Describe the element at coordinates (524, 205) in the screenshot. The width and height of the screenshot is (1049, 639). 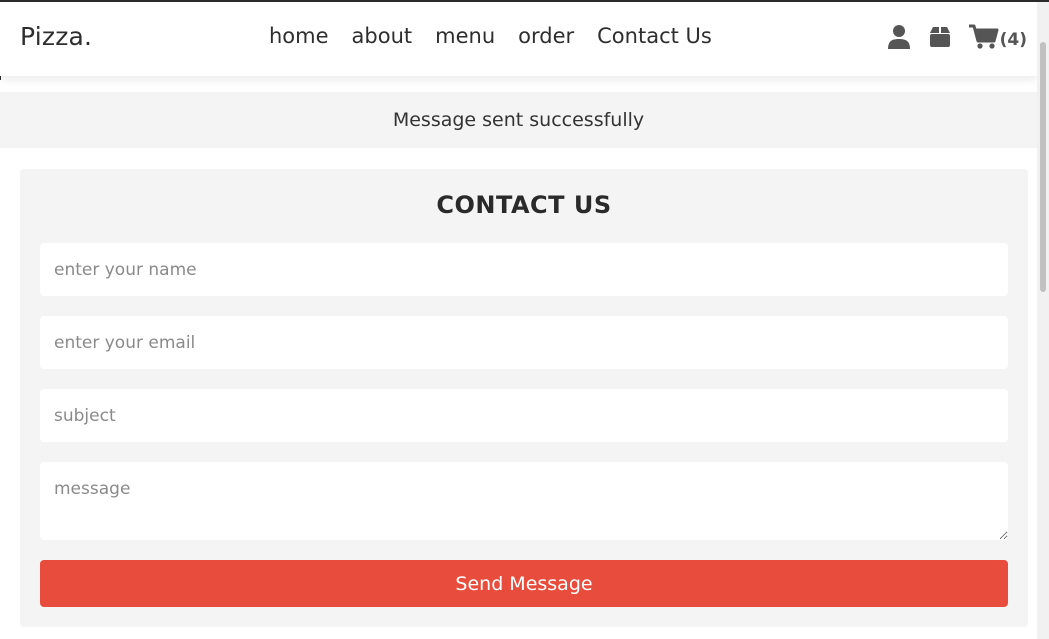
I see `contact-title: CONTACT US` at that location.